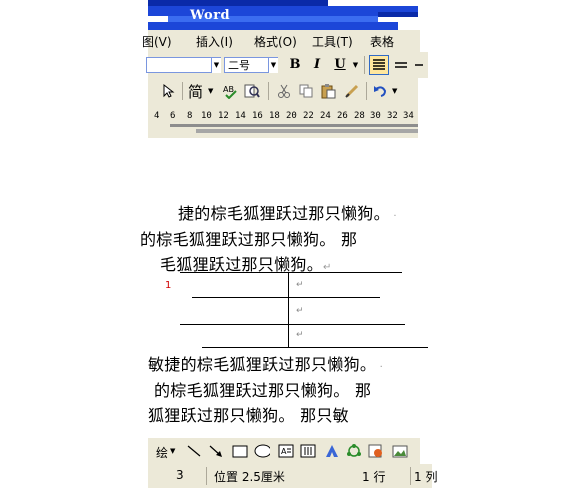 Image resolution: width=576 pixels, height=488 pixels. I want to click on document-line: 捷的棕毛狐狸跃过那只懒狗。 ·, so click(287, 213).